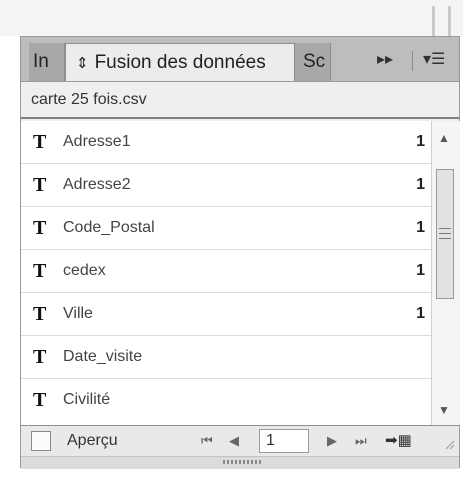 The image size is (463, 482). I want to click on field-row: T Adresse2 1, so click(226, 185).